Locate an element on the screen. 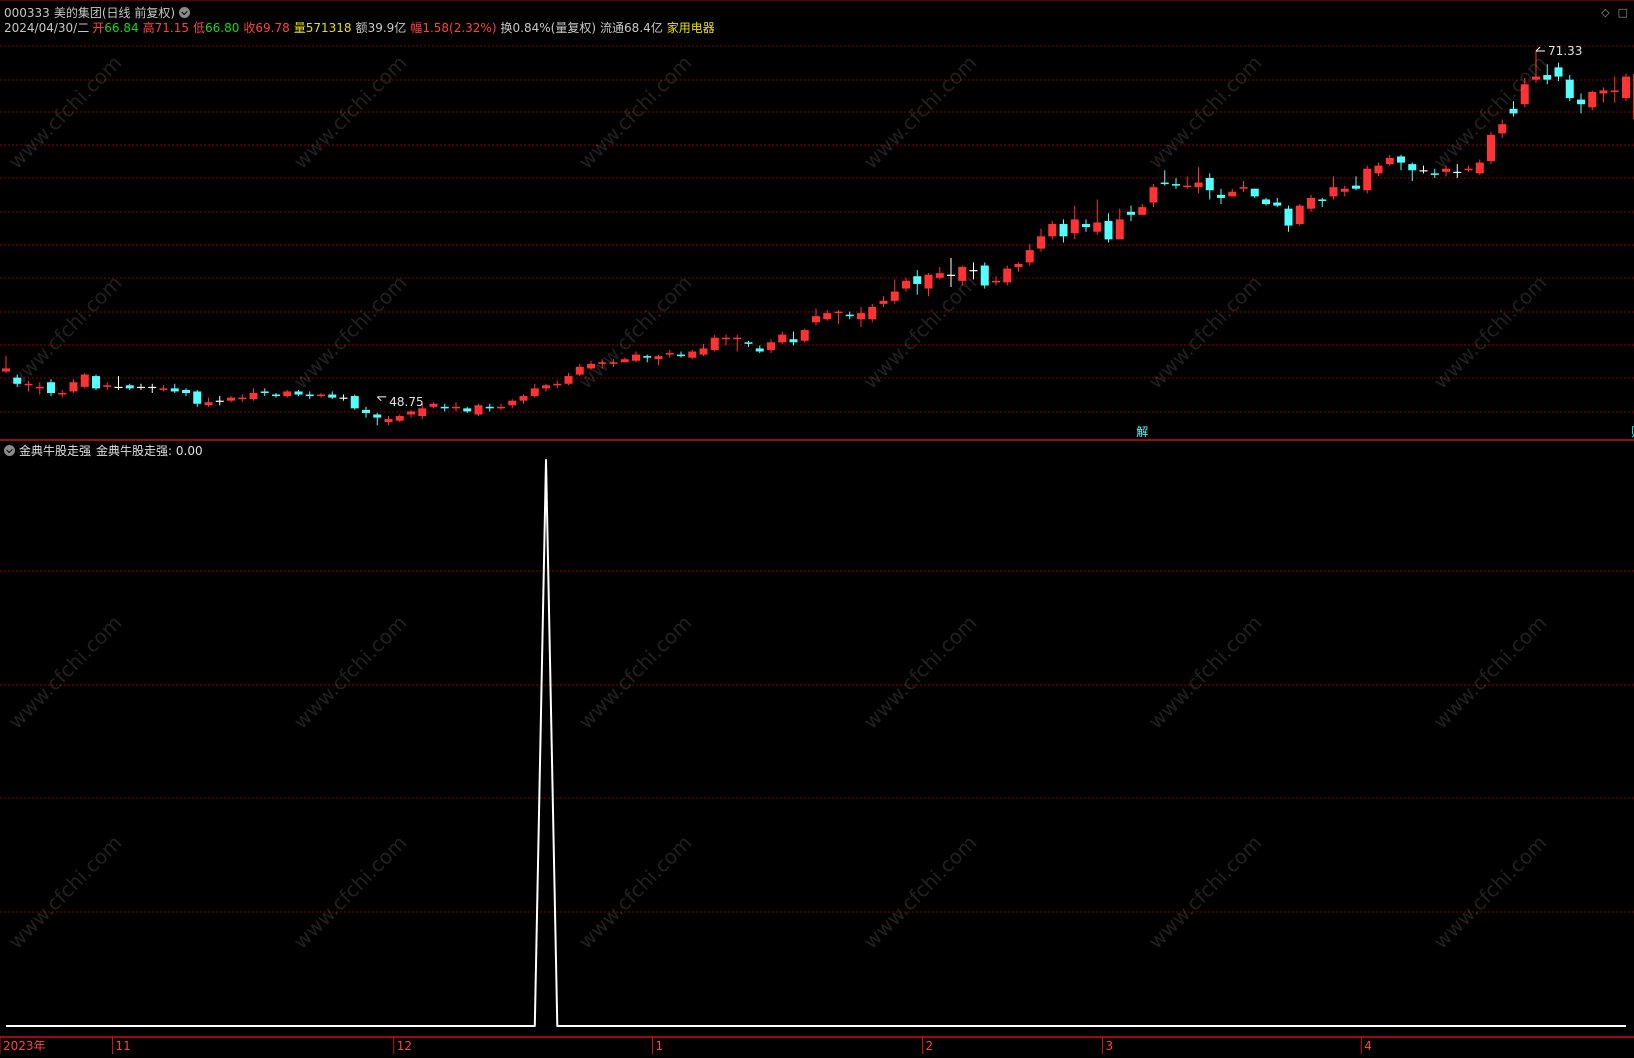  time-axis-label: 12 is located at coordinates (404, 1046).